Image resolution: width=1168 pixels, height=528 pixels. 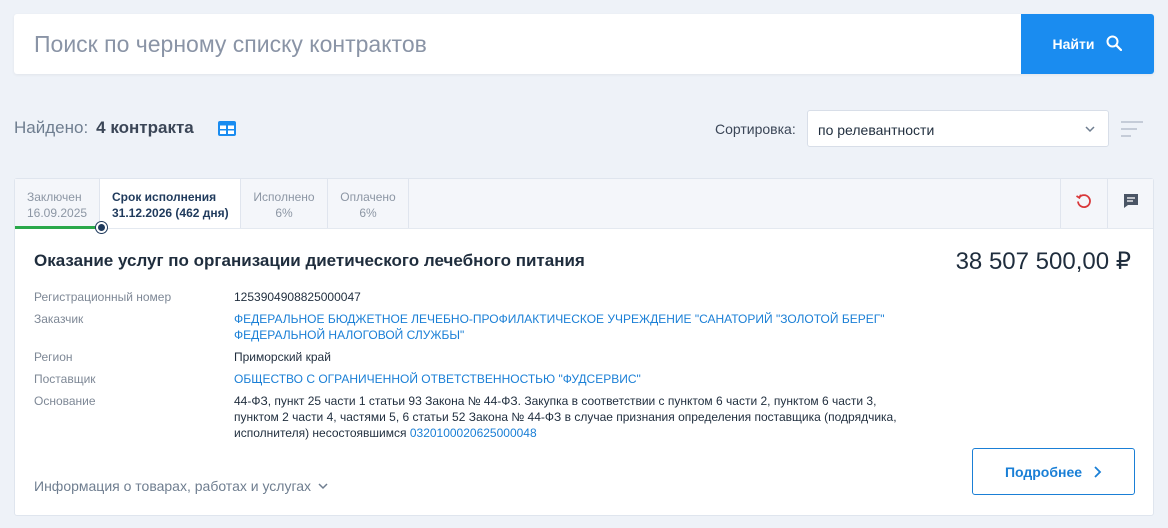 I want to click on comment-icon, so click(x=1131, y=203).